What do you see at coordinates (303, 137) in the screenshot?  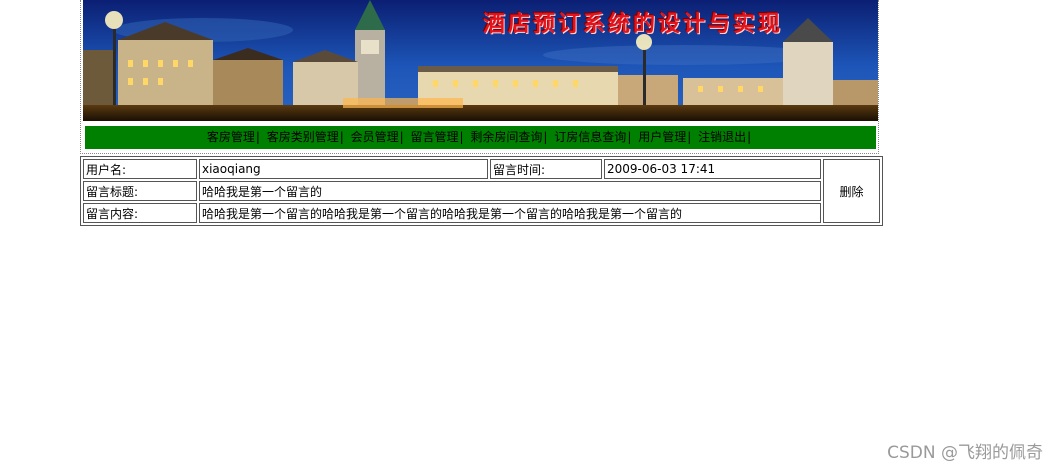 I see `nav-item-room-category-management: 客房类别管理` at bounding box center [303, 137].